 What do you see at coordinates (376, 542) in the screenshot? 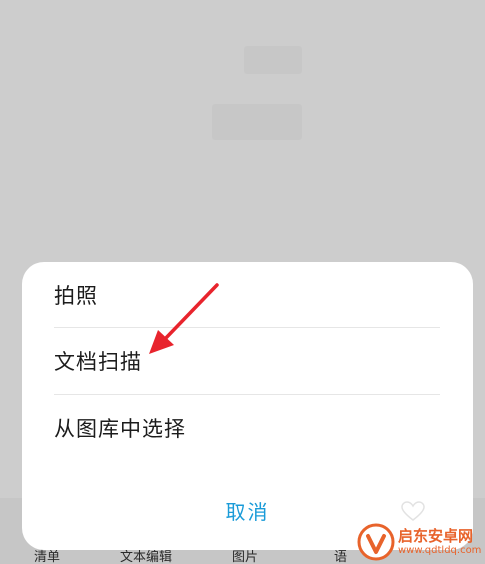
I see `watermark-logo-icon` at bounding box center [376, 542].